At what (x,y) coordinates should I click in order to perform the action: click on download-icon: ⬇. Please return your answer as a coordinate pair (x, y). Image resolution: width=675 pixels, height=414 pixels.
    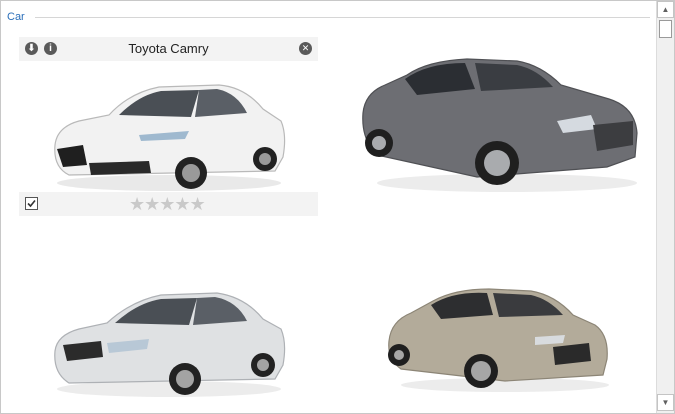
    Looking at the image, I should click on (31, 48).